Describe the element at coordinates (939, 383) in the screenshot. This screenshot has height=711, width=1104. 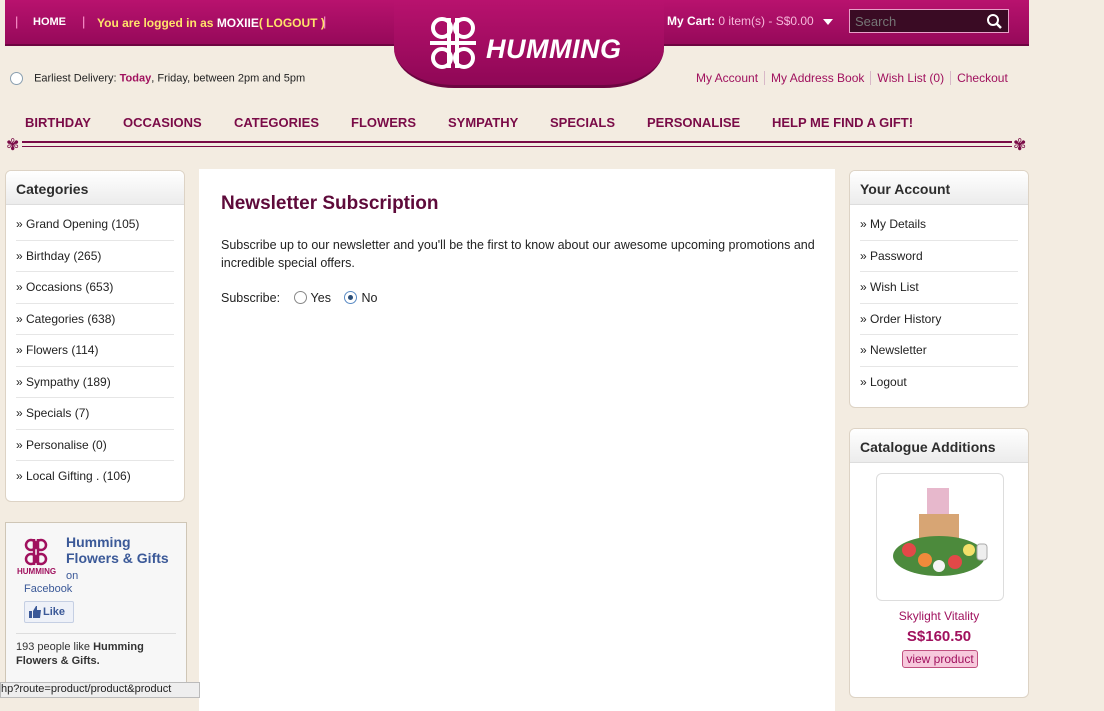
I see `account-item-logout: » Logout` at that location.